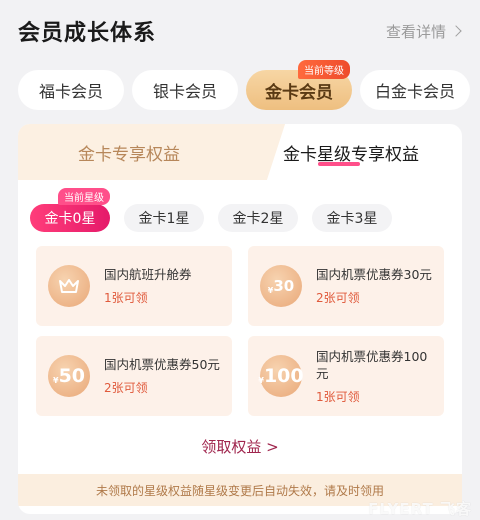 The height and width of the screenshot is (520, 480). Describe the element at coordinates (374, 274) in the screenshot. I see `benefit-name: 国内机票优惠券30元` at that location.